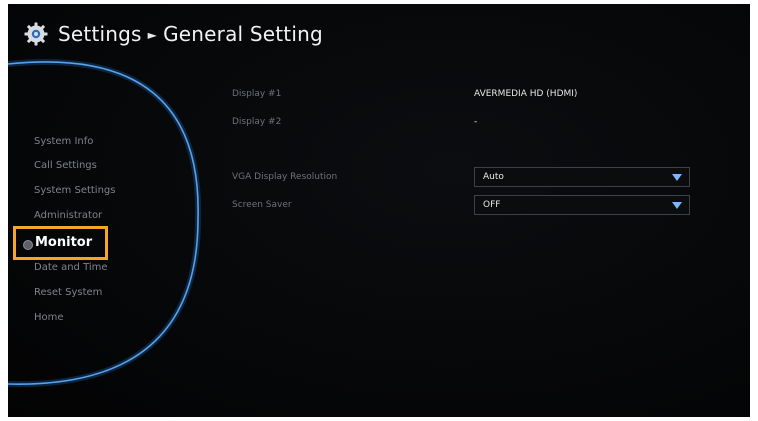 The width and height of the screenshot is (758, 421). What do you see at coordinates (476, 122) in the screenshot?
I see `display-2-value: -` at bounding box center [476, 122].